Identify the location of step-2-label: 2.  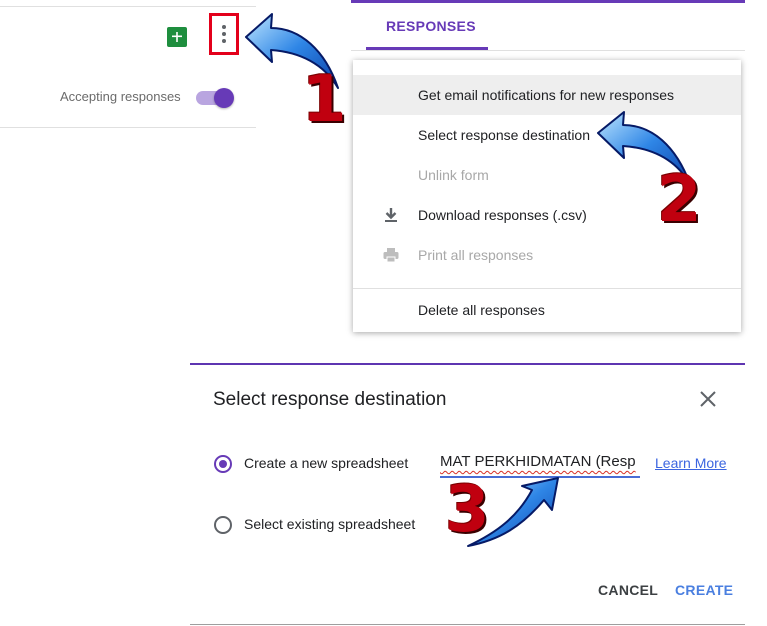
(679, 200).